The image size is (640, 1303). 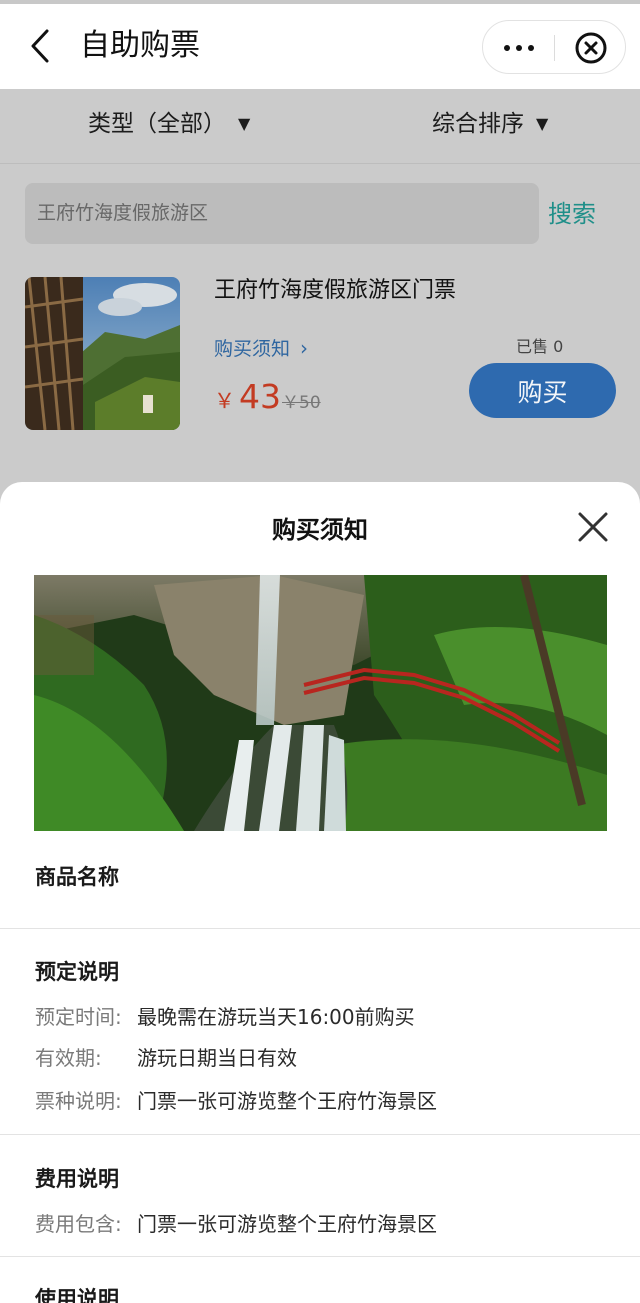 What do you see at coordinates (77, 1179) in the screenshot?
I see `fees-section-title: 费用说明` at bounding box center [77, 1179].